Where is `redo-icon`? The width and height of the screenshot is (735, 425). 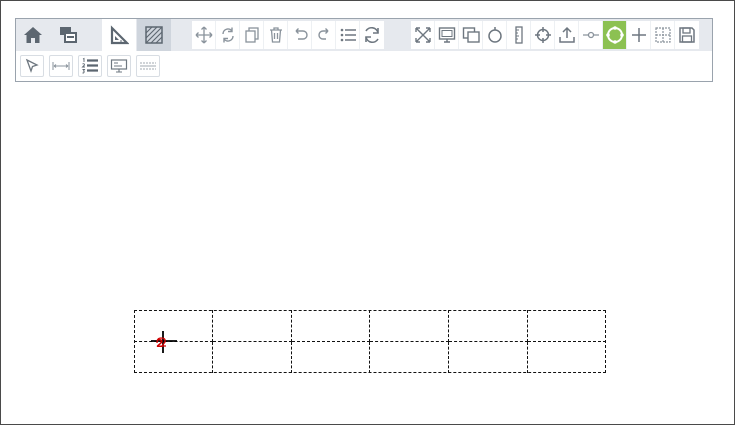
redo-icon is located at coordinates (324, 35).